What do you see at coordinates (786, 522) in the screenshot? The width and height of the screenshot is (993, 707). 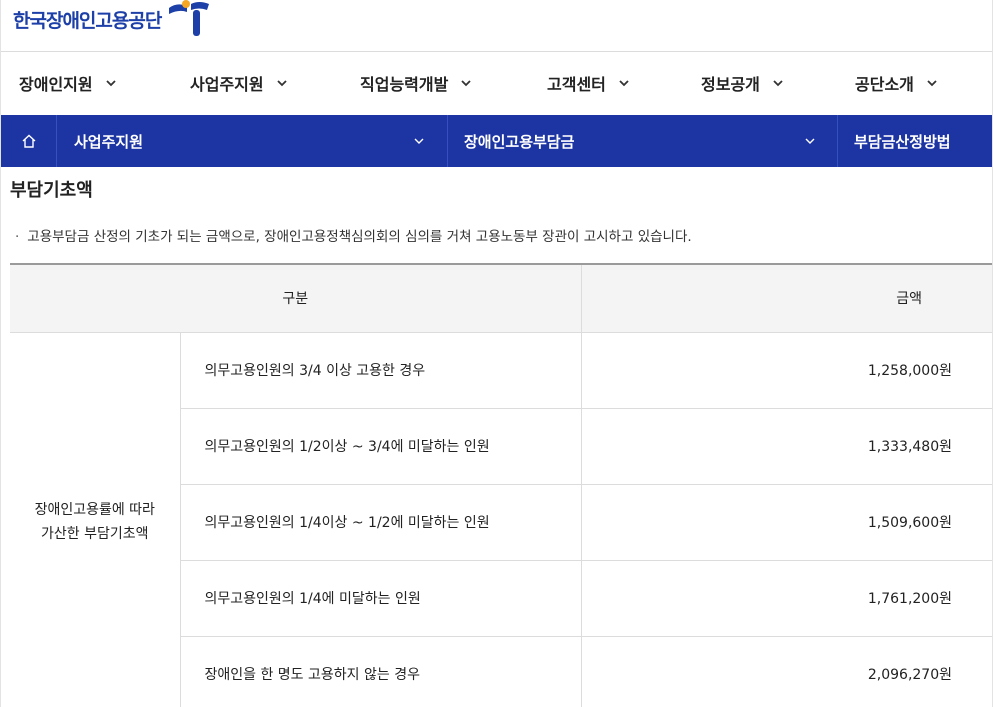 I see `amount-cell: 1,509,600원` at bounding box center [786, 522].